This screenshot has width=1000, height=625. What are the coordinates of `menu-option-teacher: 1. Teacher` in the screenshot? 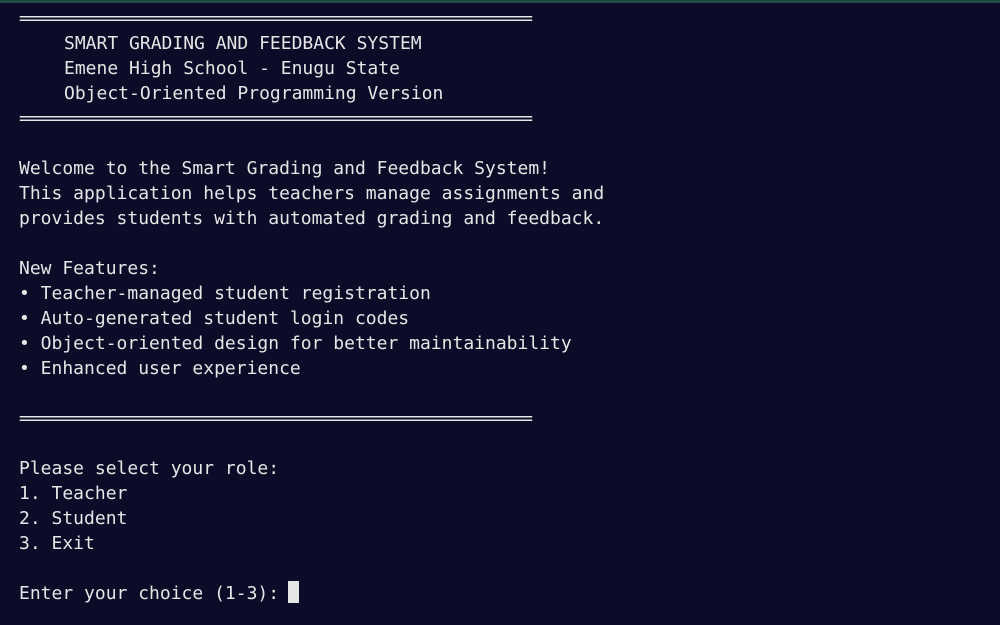 It's located at (73, 493).